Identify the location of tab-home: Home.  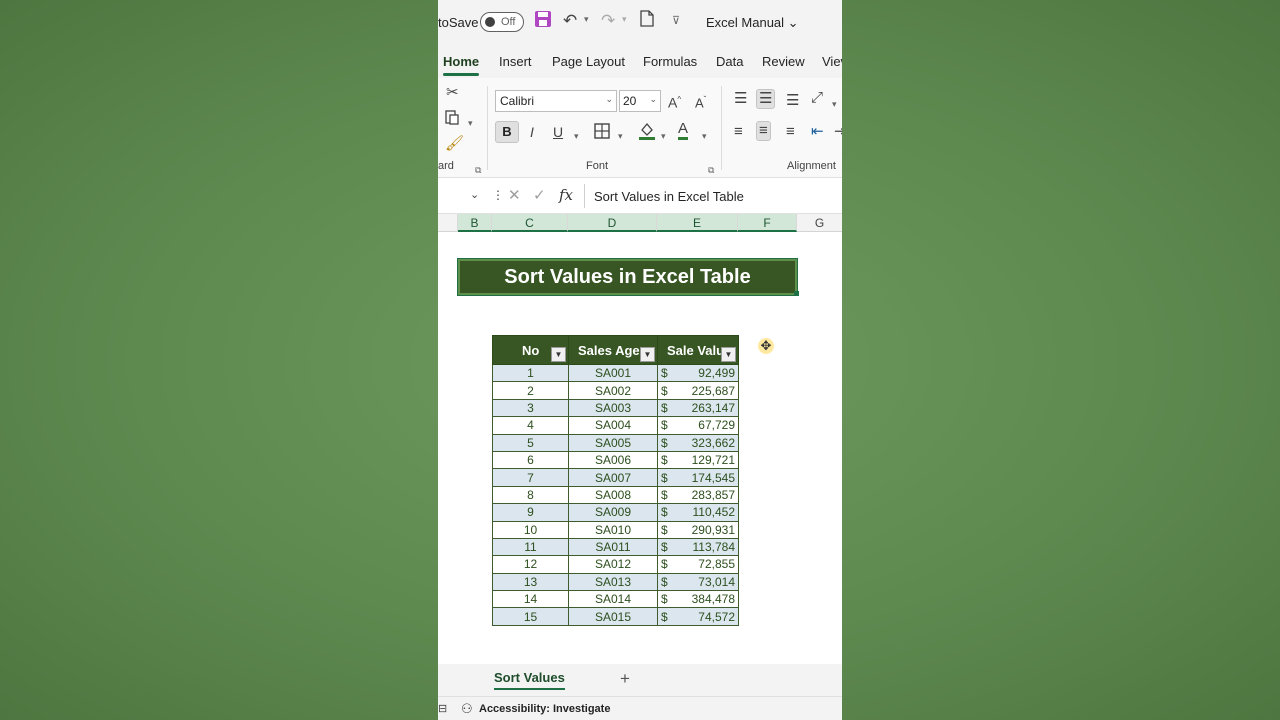
(461, 65).